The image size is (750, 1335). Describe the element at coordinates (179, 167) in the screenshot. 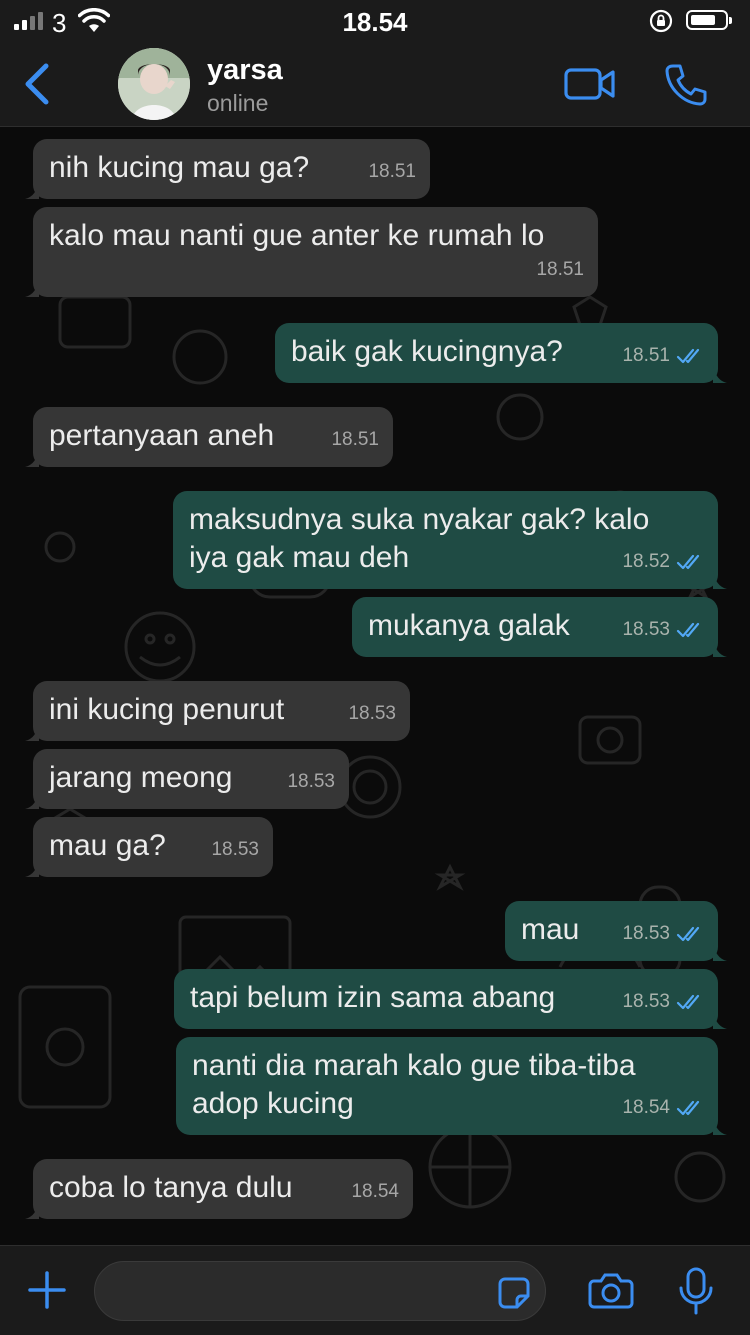

I see `message-text: nih kucing mau ga?` at that location.